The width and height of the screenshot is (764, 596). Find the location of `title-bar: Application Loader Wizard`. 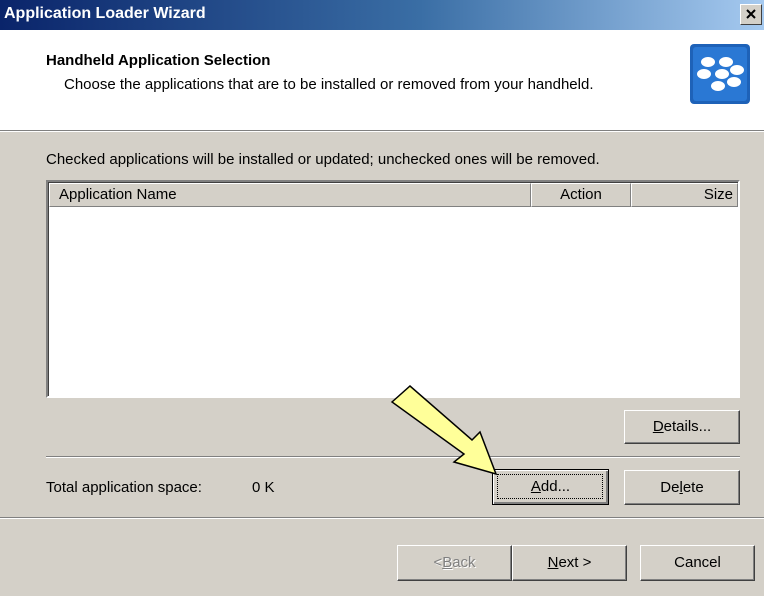

title-bar: Application Loader Wizard is located at coordinates (382, 15).